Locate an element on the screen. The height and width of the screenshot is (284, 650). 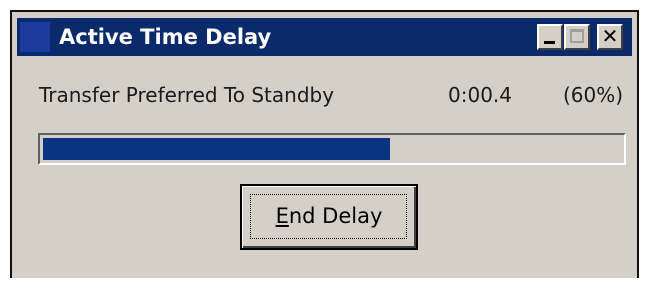
minimize-button is located at coordinates (550, 37).